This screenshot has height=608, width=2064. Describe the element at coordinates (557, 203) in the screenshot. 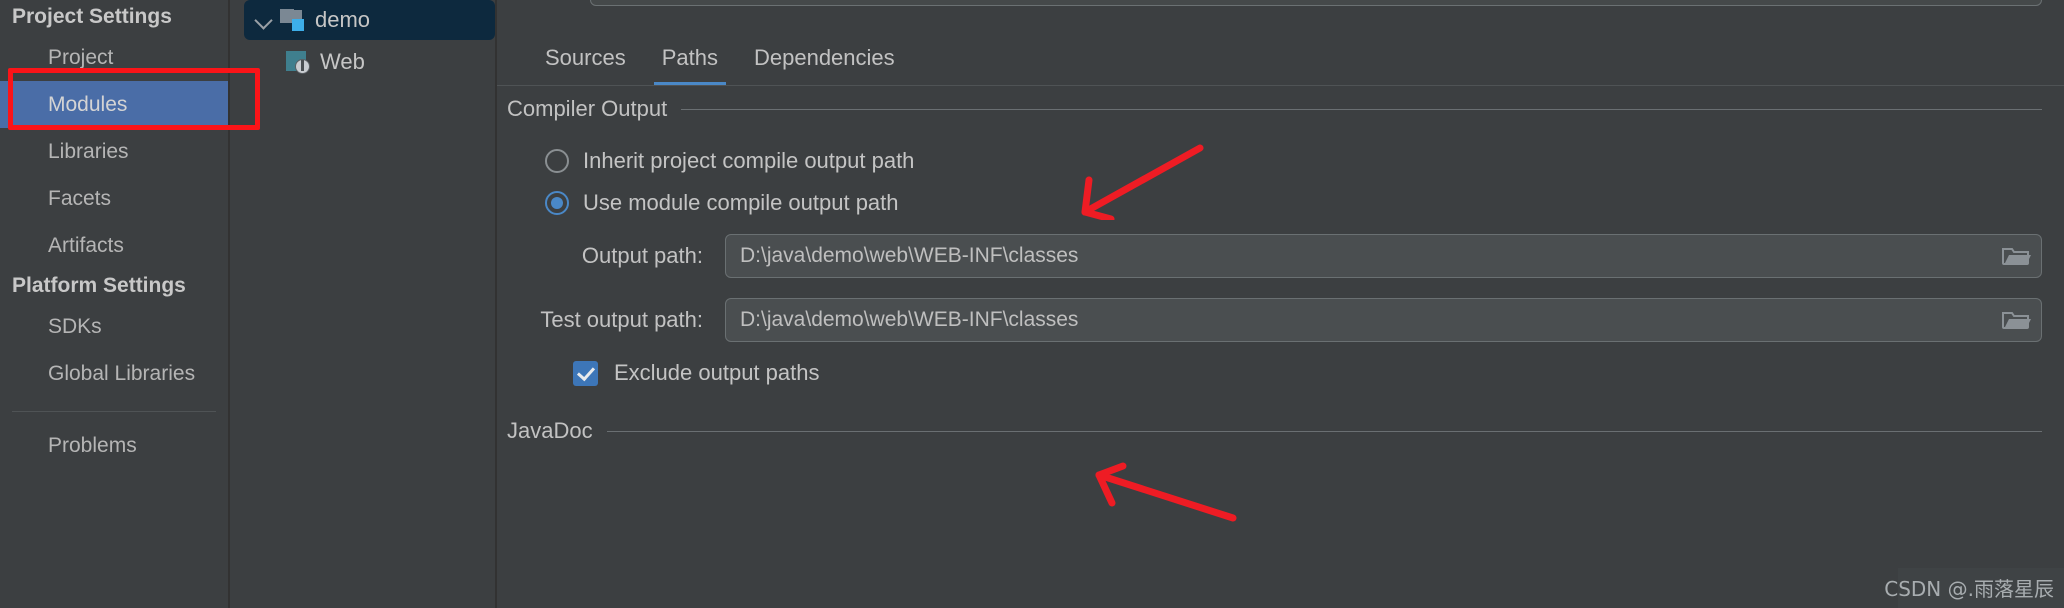

I see `radio-button-checked-icon` at that location.